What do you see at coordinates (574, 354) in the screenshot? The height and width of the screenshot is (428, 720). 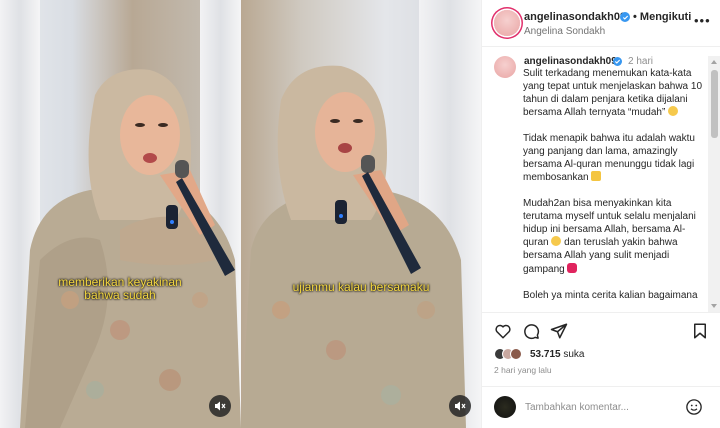 I see `likes-label: suka` at bounding box center [574, 354].